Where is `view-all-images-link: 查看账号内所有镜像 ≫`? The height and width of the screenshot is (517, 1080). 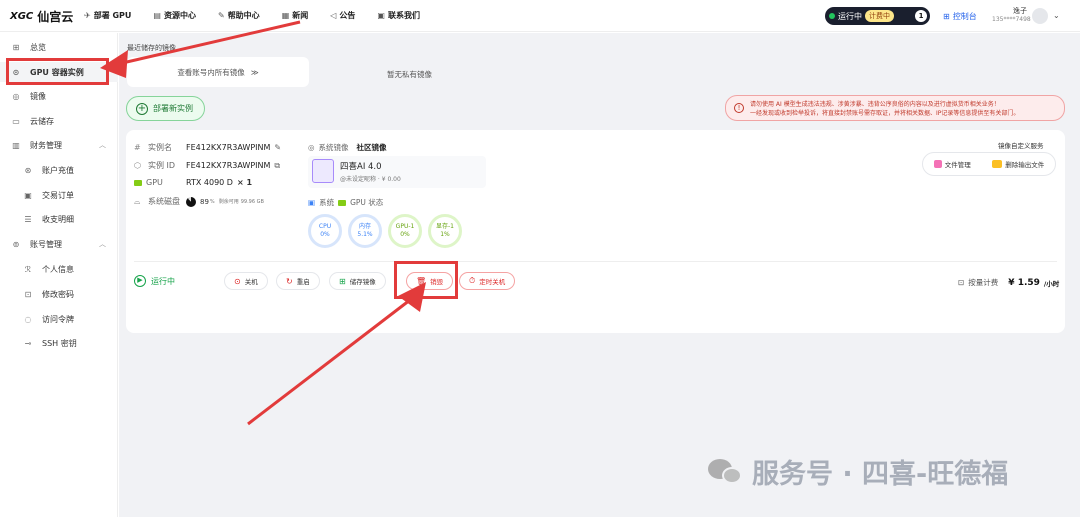 view-all-images-link: 查看账号内所有镜像 ≫ is located at coordinates (218, 72).